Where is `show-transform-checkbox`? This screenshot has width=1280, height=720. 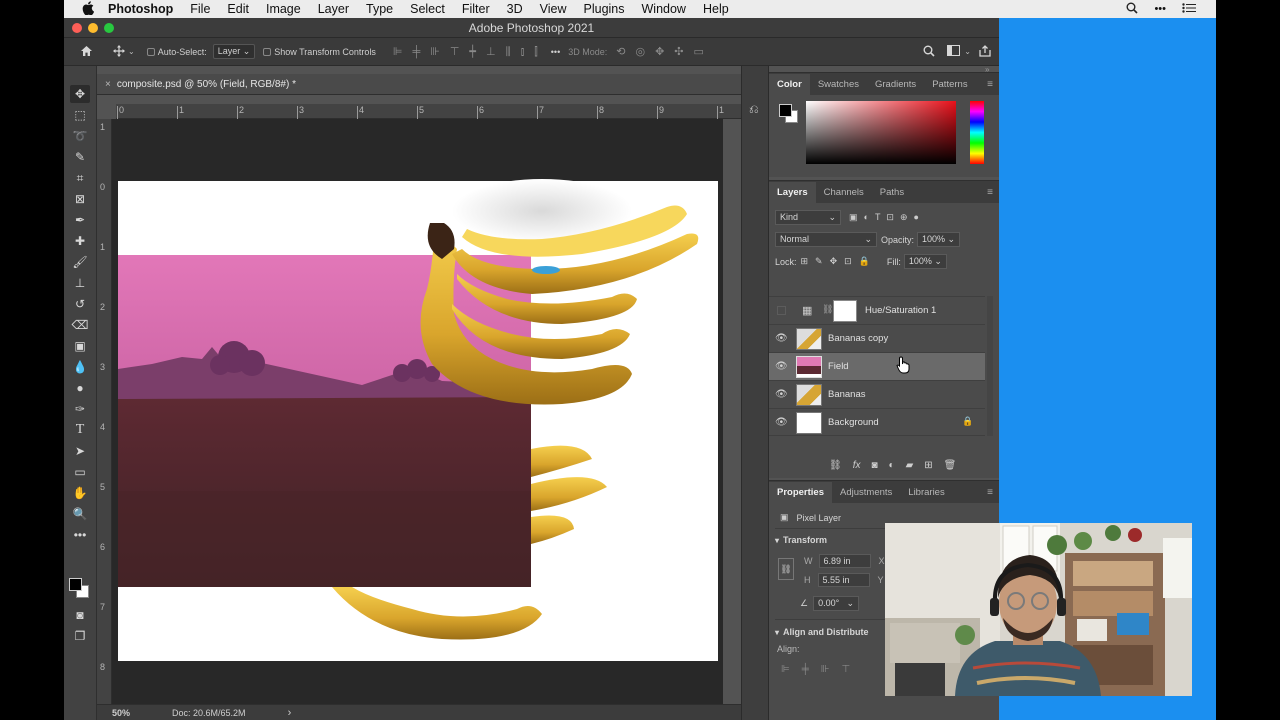
show-transform-checkbox is located at coordinates (267, 51).